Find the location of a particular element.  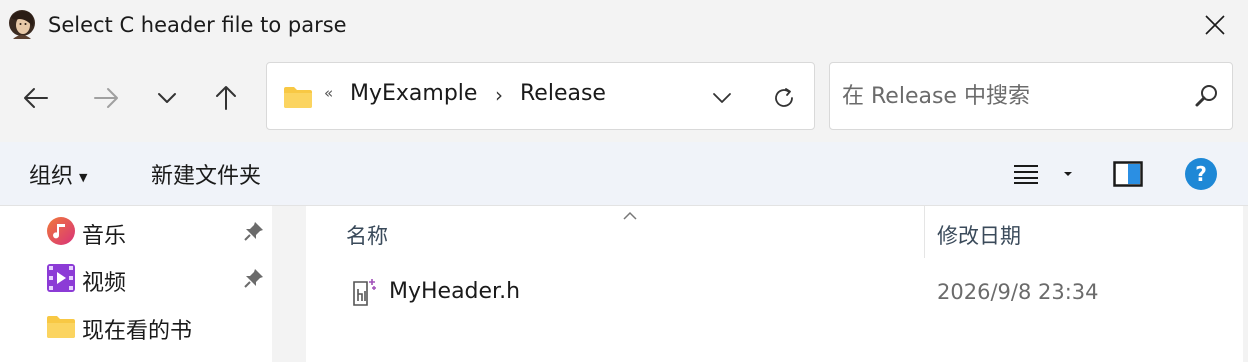

refresh-button is located at coordinates (784, 98).